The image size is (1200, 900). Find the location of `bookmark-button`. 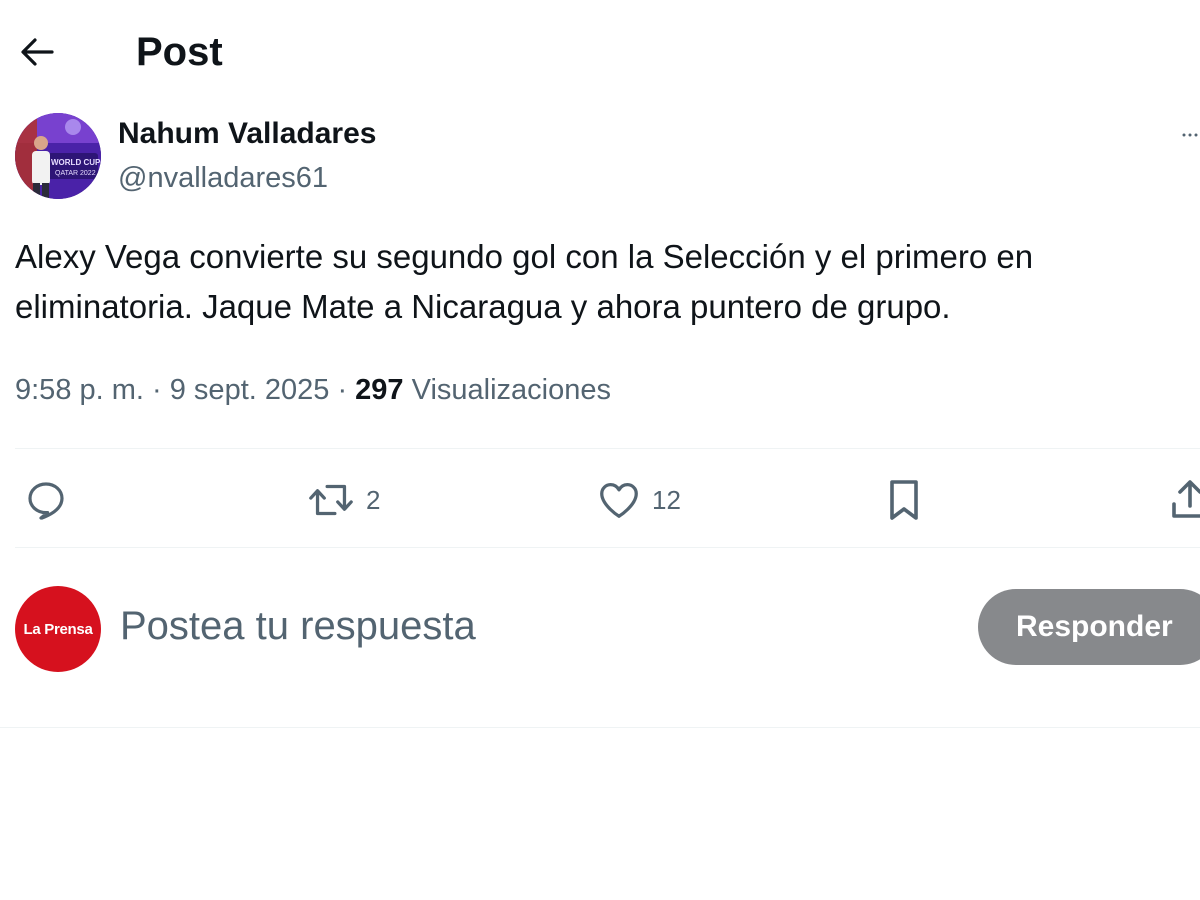

bookmark-button is located at coordinates (904, 500).